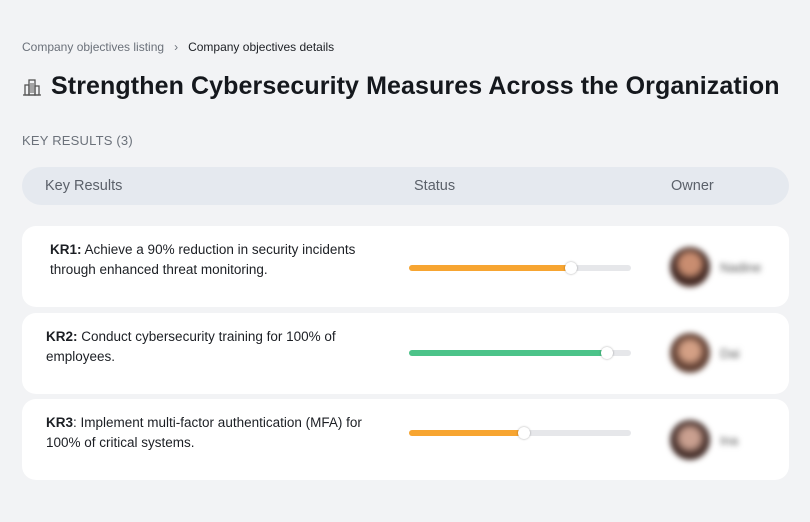  Describe the element at coordinates (93, 47) in the screenshot. I see `breadcrumb-link-listing: Company objectives listing` at that location.